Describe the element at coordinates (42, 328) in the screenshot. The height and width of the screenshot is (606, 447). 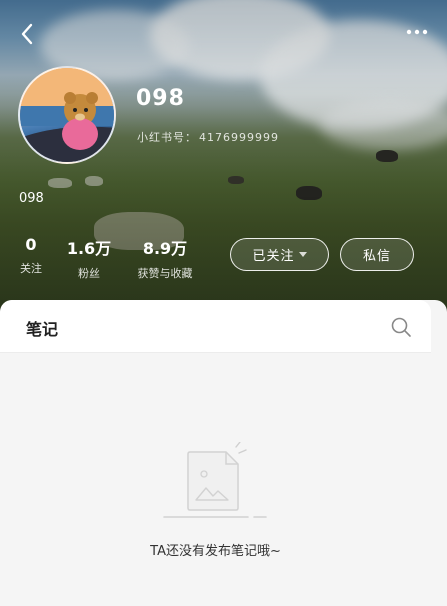
I see `tab-notes: 笔记` at that location.